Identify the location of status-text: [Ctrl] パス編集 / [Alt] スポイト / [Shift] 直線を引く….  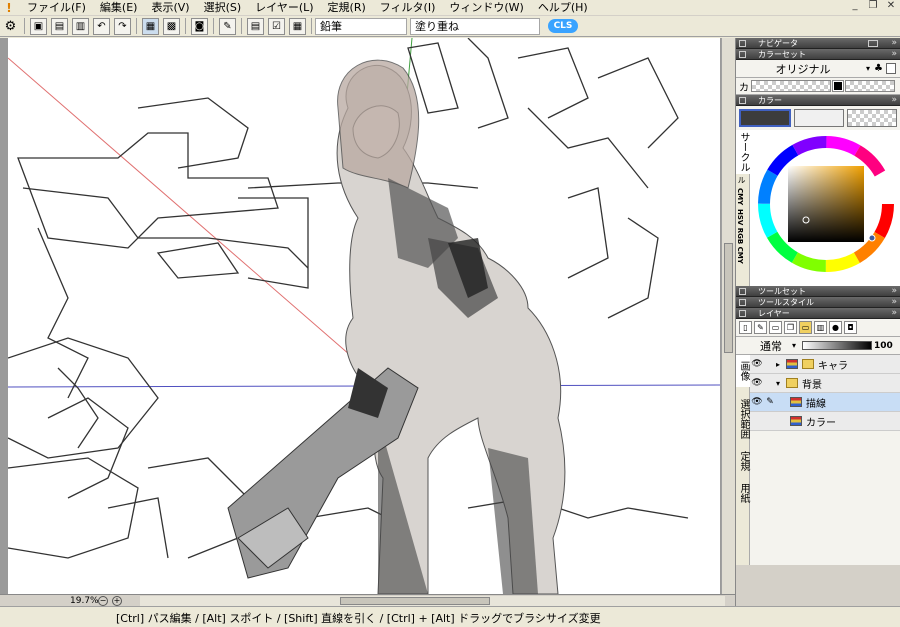
(358, 618).